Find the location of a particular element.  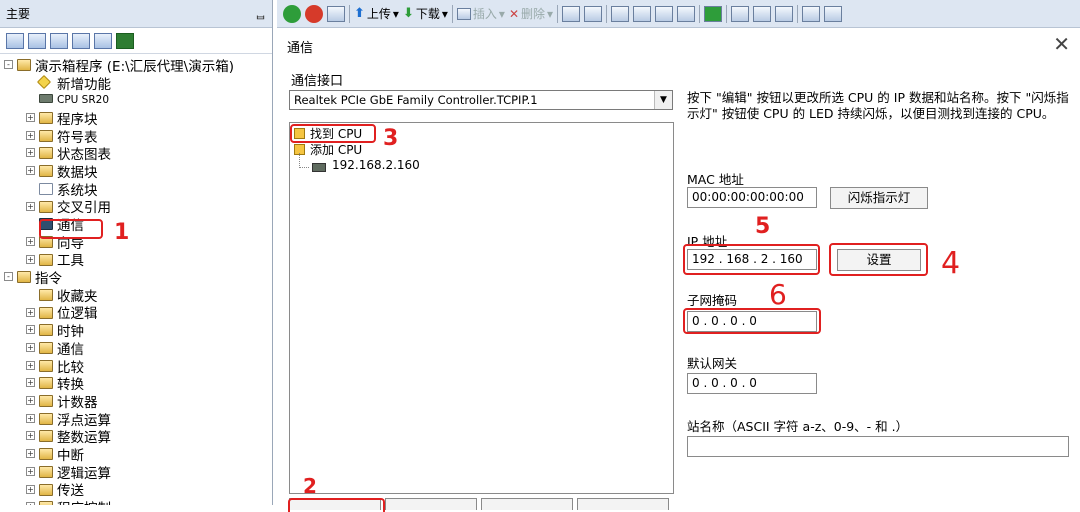

tree-item: + 交叉引用 is located at coordinates (136, 207).